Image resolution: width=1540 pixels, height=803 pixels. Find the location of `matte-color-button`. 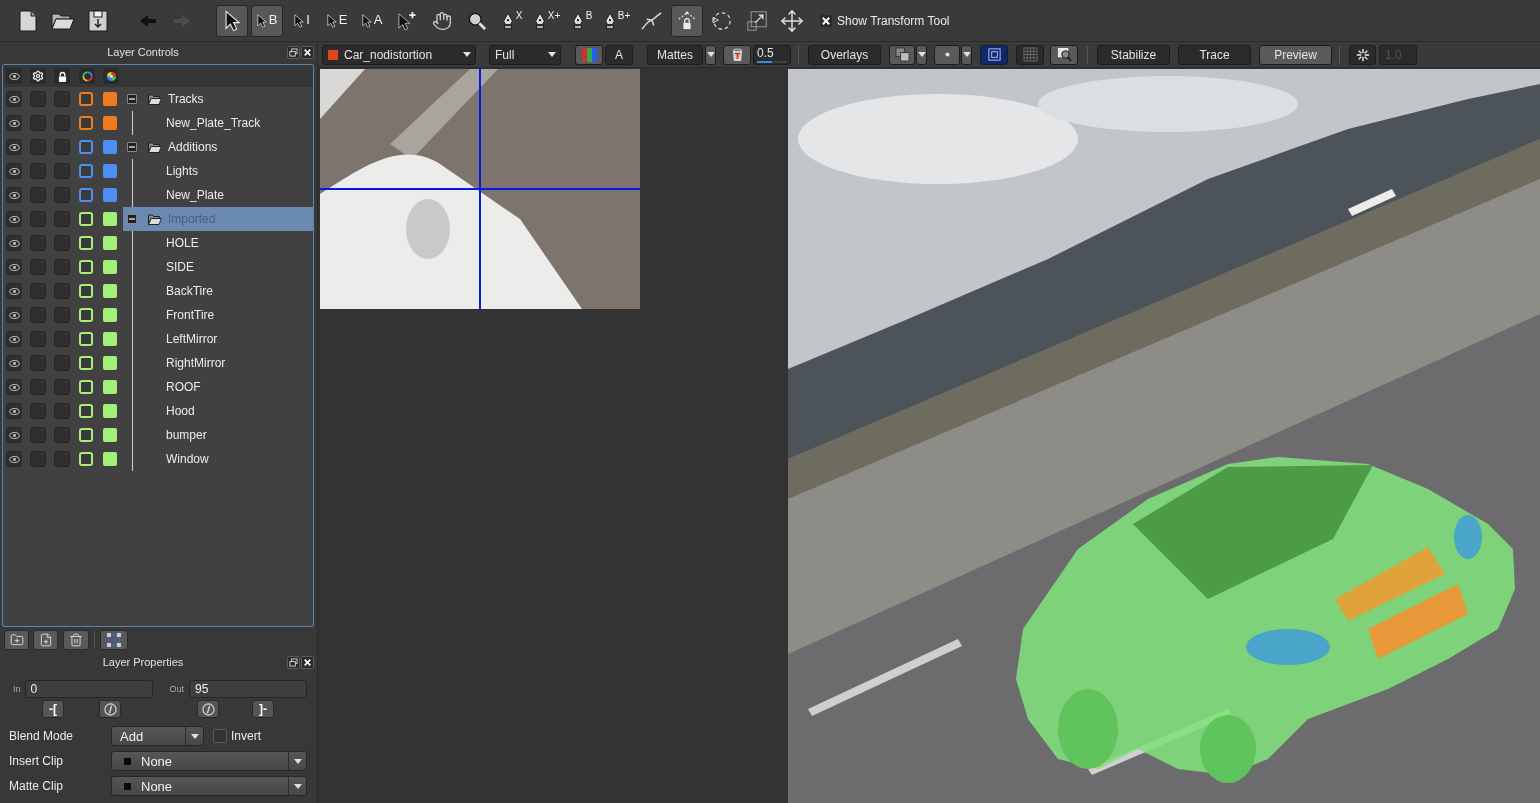

matte-color-button is located at coordinates (737, 54).